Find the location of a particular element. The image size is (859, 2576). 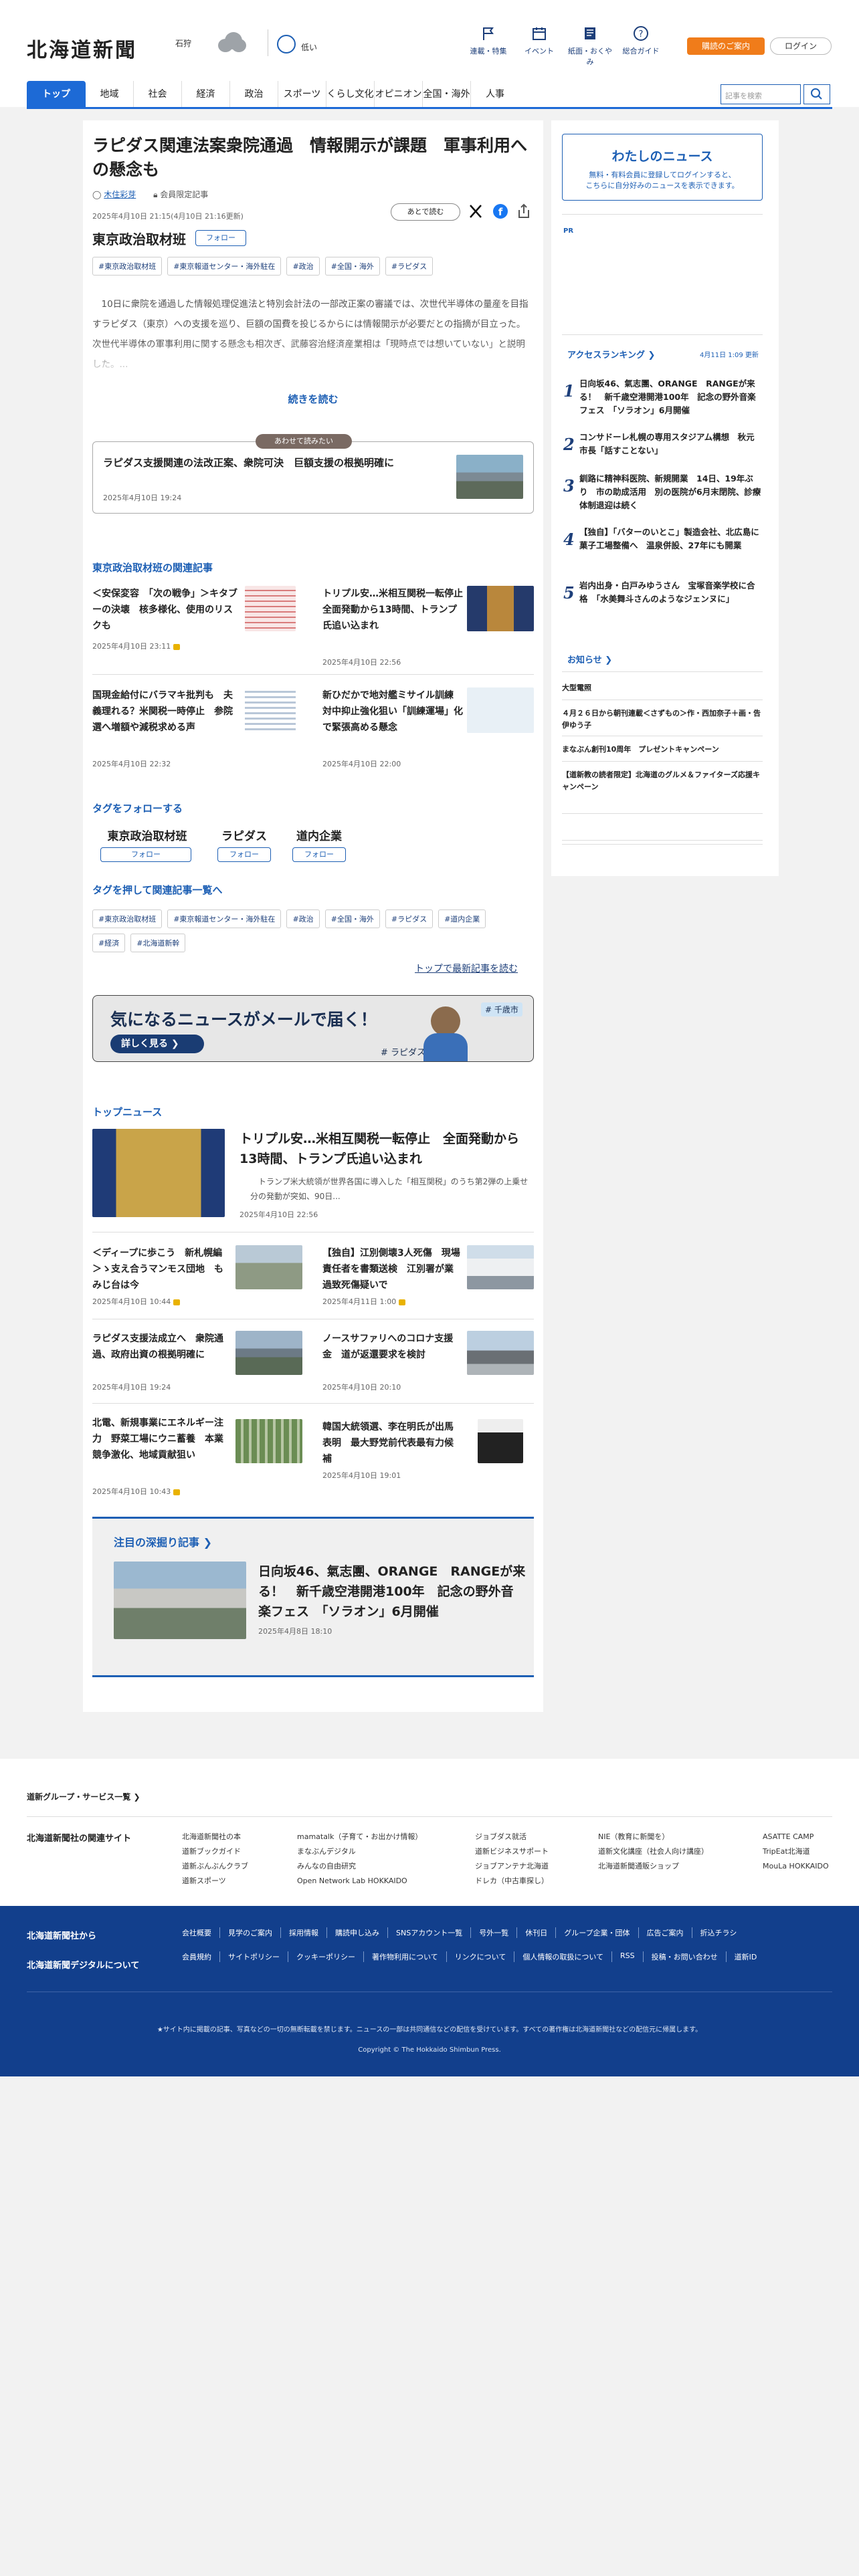

footer-link: 折込チラシ is located at coordinates (718, 1933).